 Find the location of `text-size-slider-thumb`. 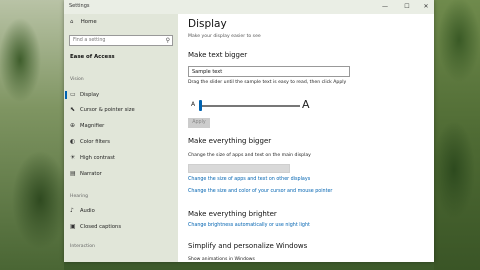

text-size-slider-thumb is located at coordinates (200, 105).